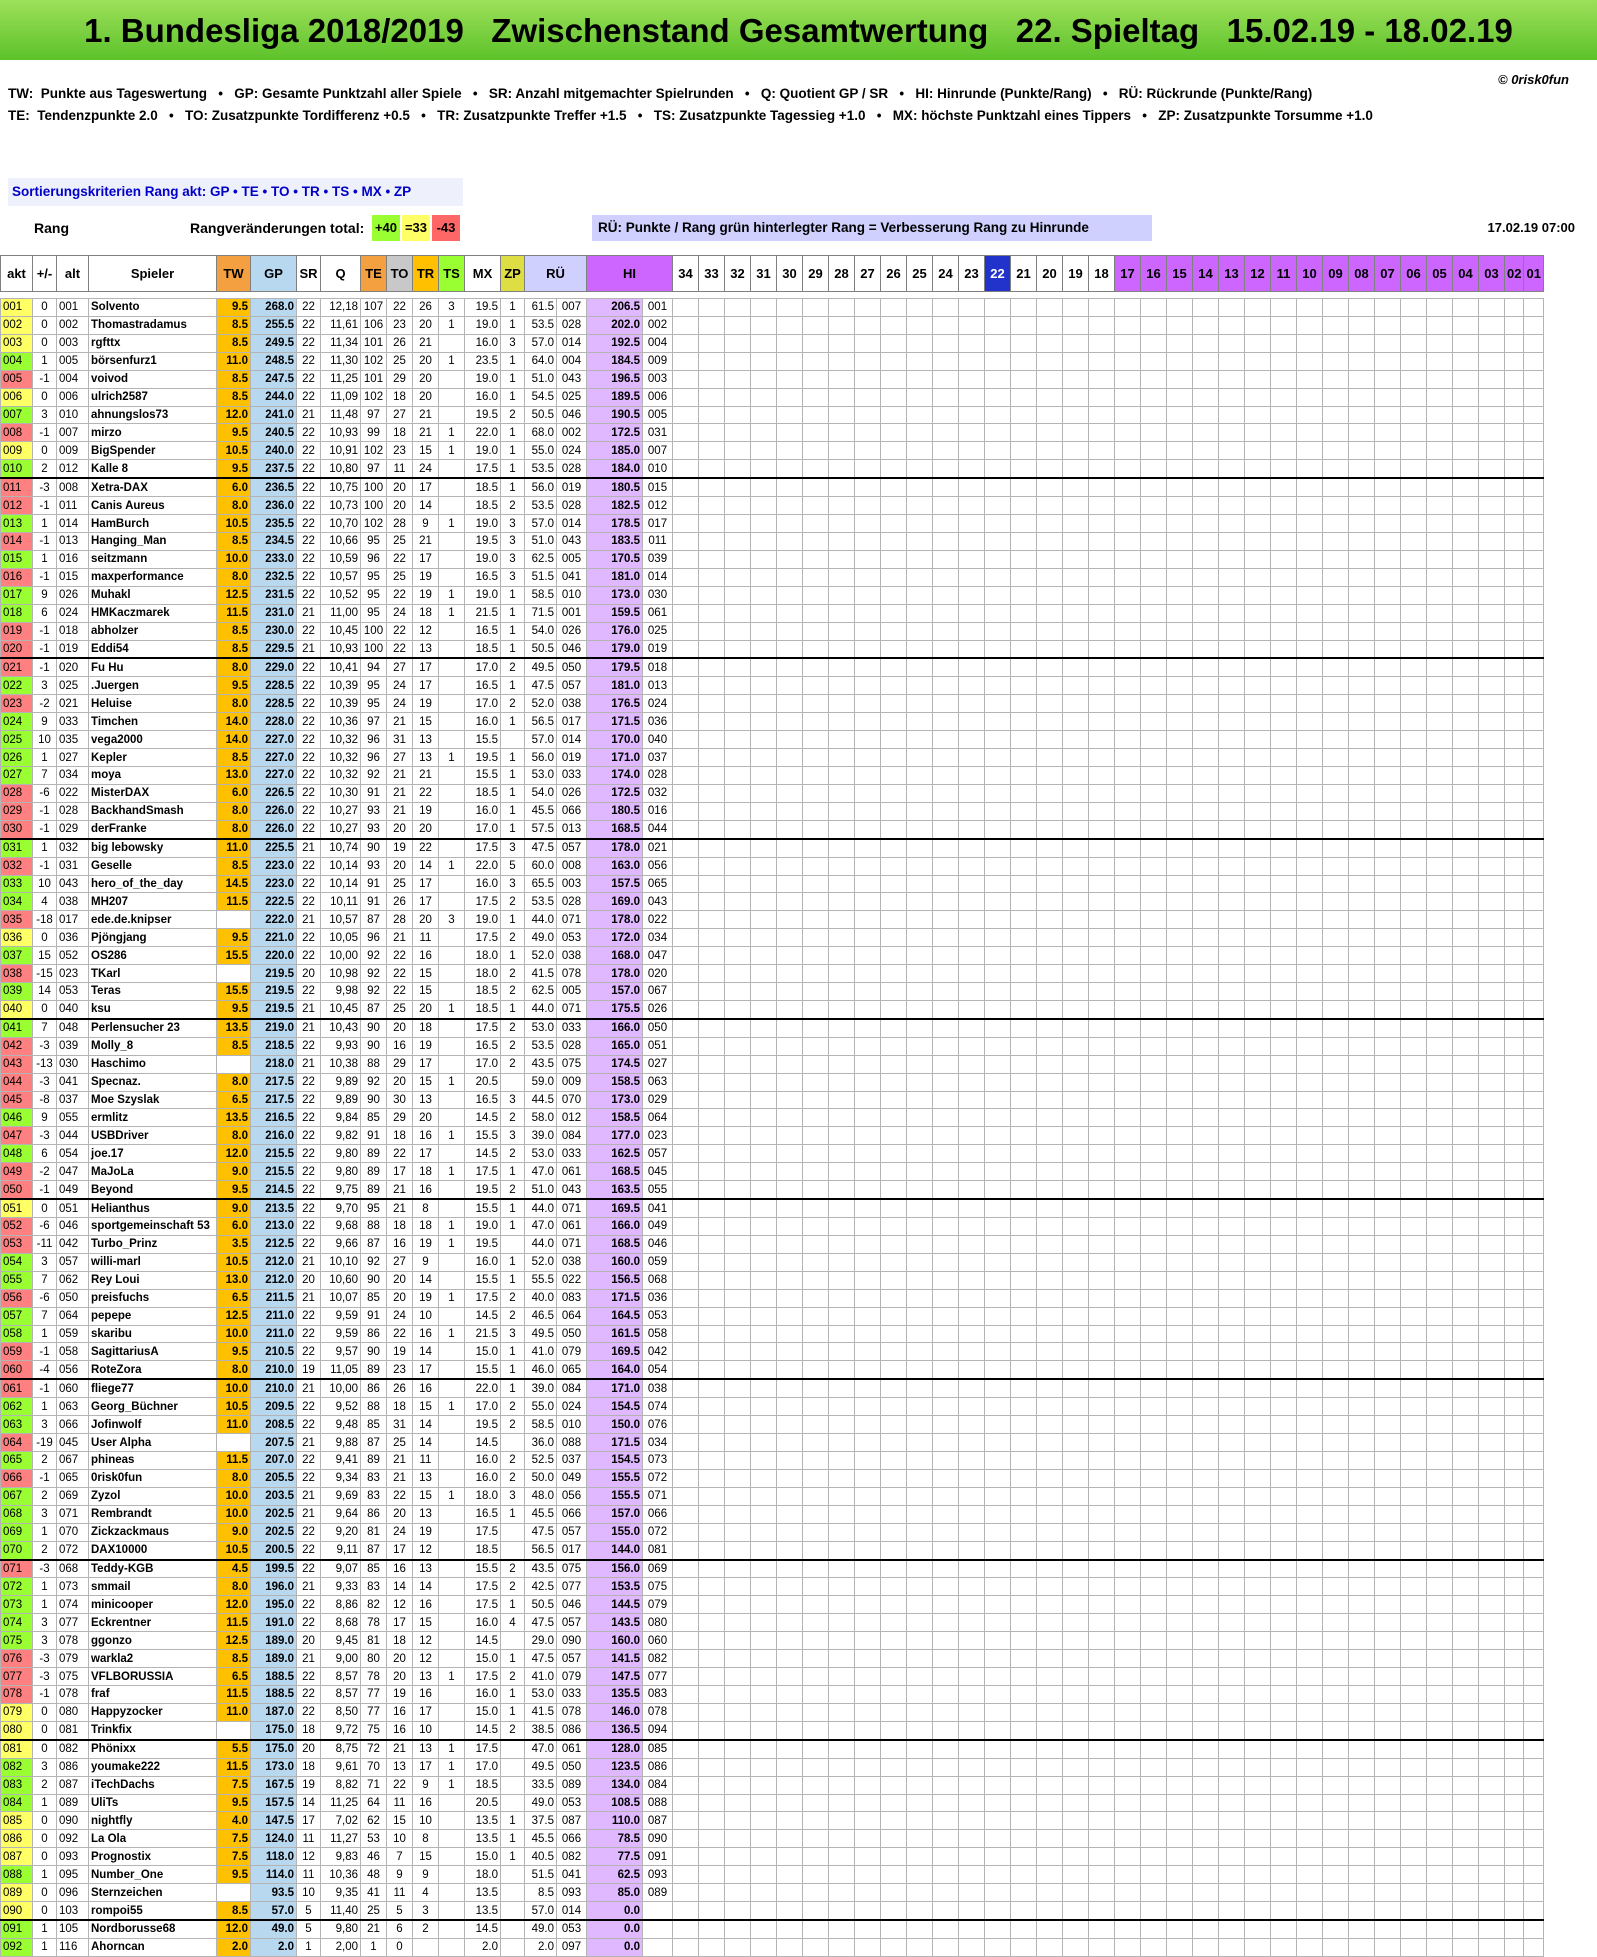 This screenshot has height=1957, width=1597. What do you see at coordinates (72, 1785) in the screenshot?
I see `table-cell: 087` at bounding box center [72, 1785].